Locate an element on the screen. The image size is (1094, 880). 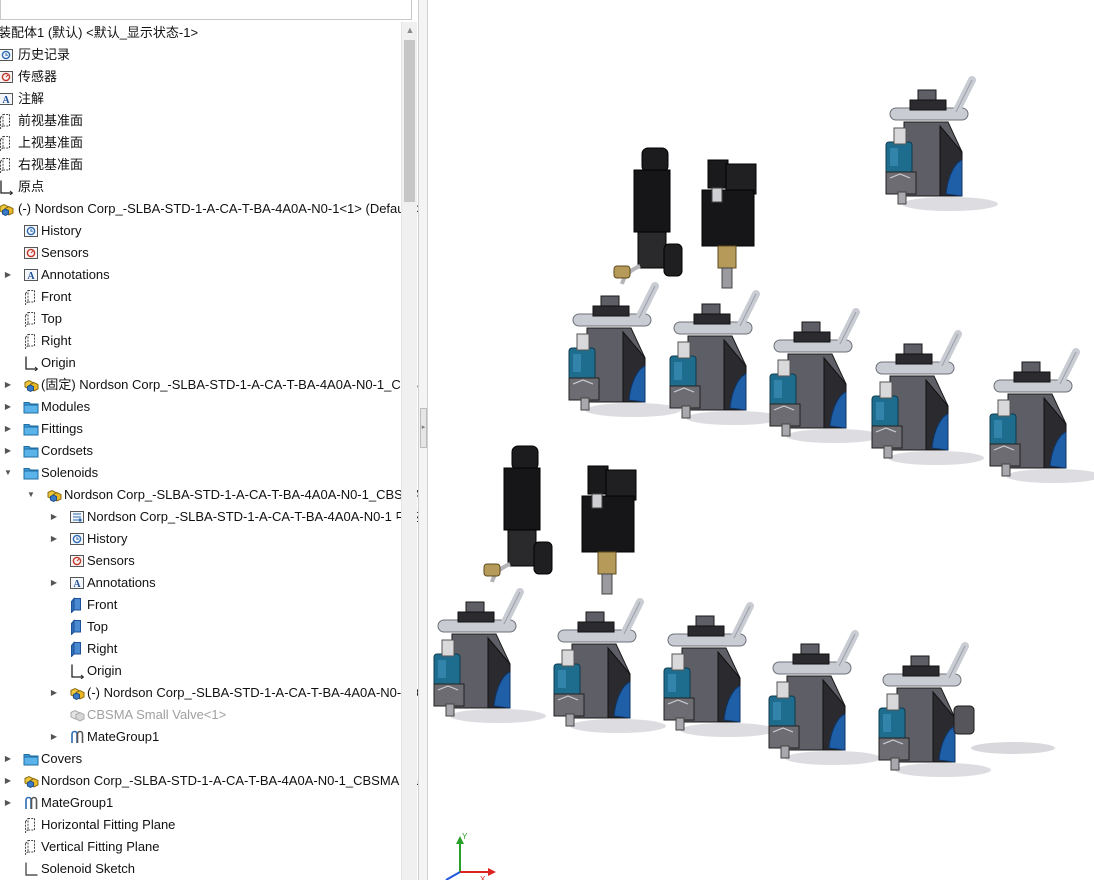
tree-item: ▶ Modules is located at coordinates (200, 407).